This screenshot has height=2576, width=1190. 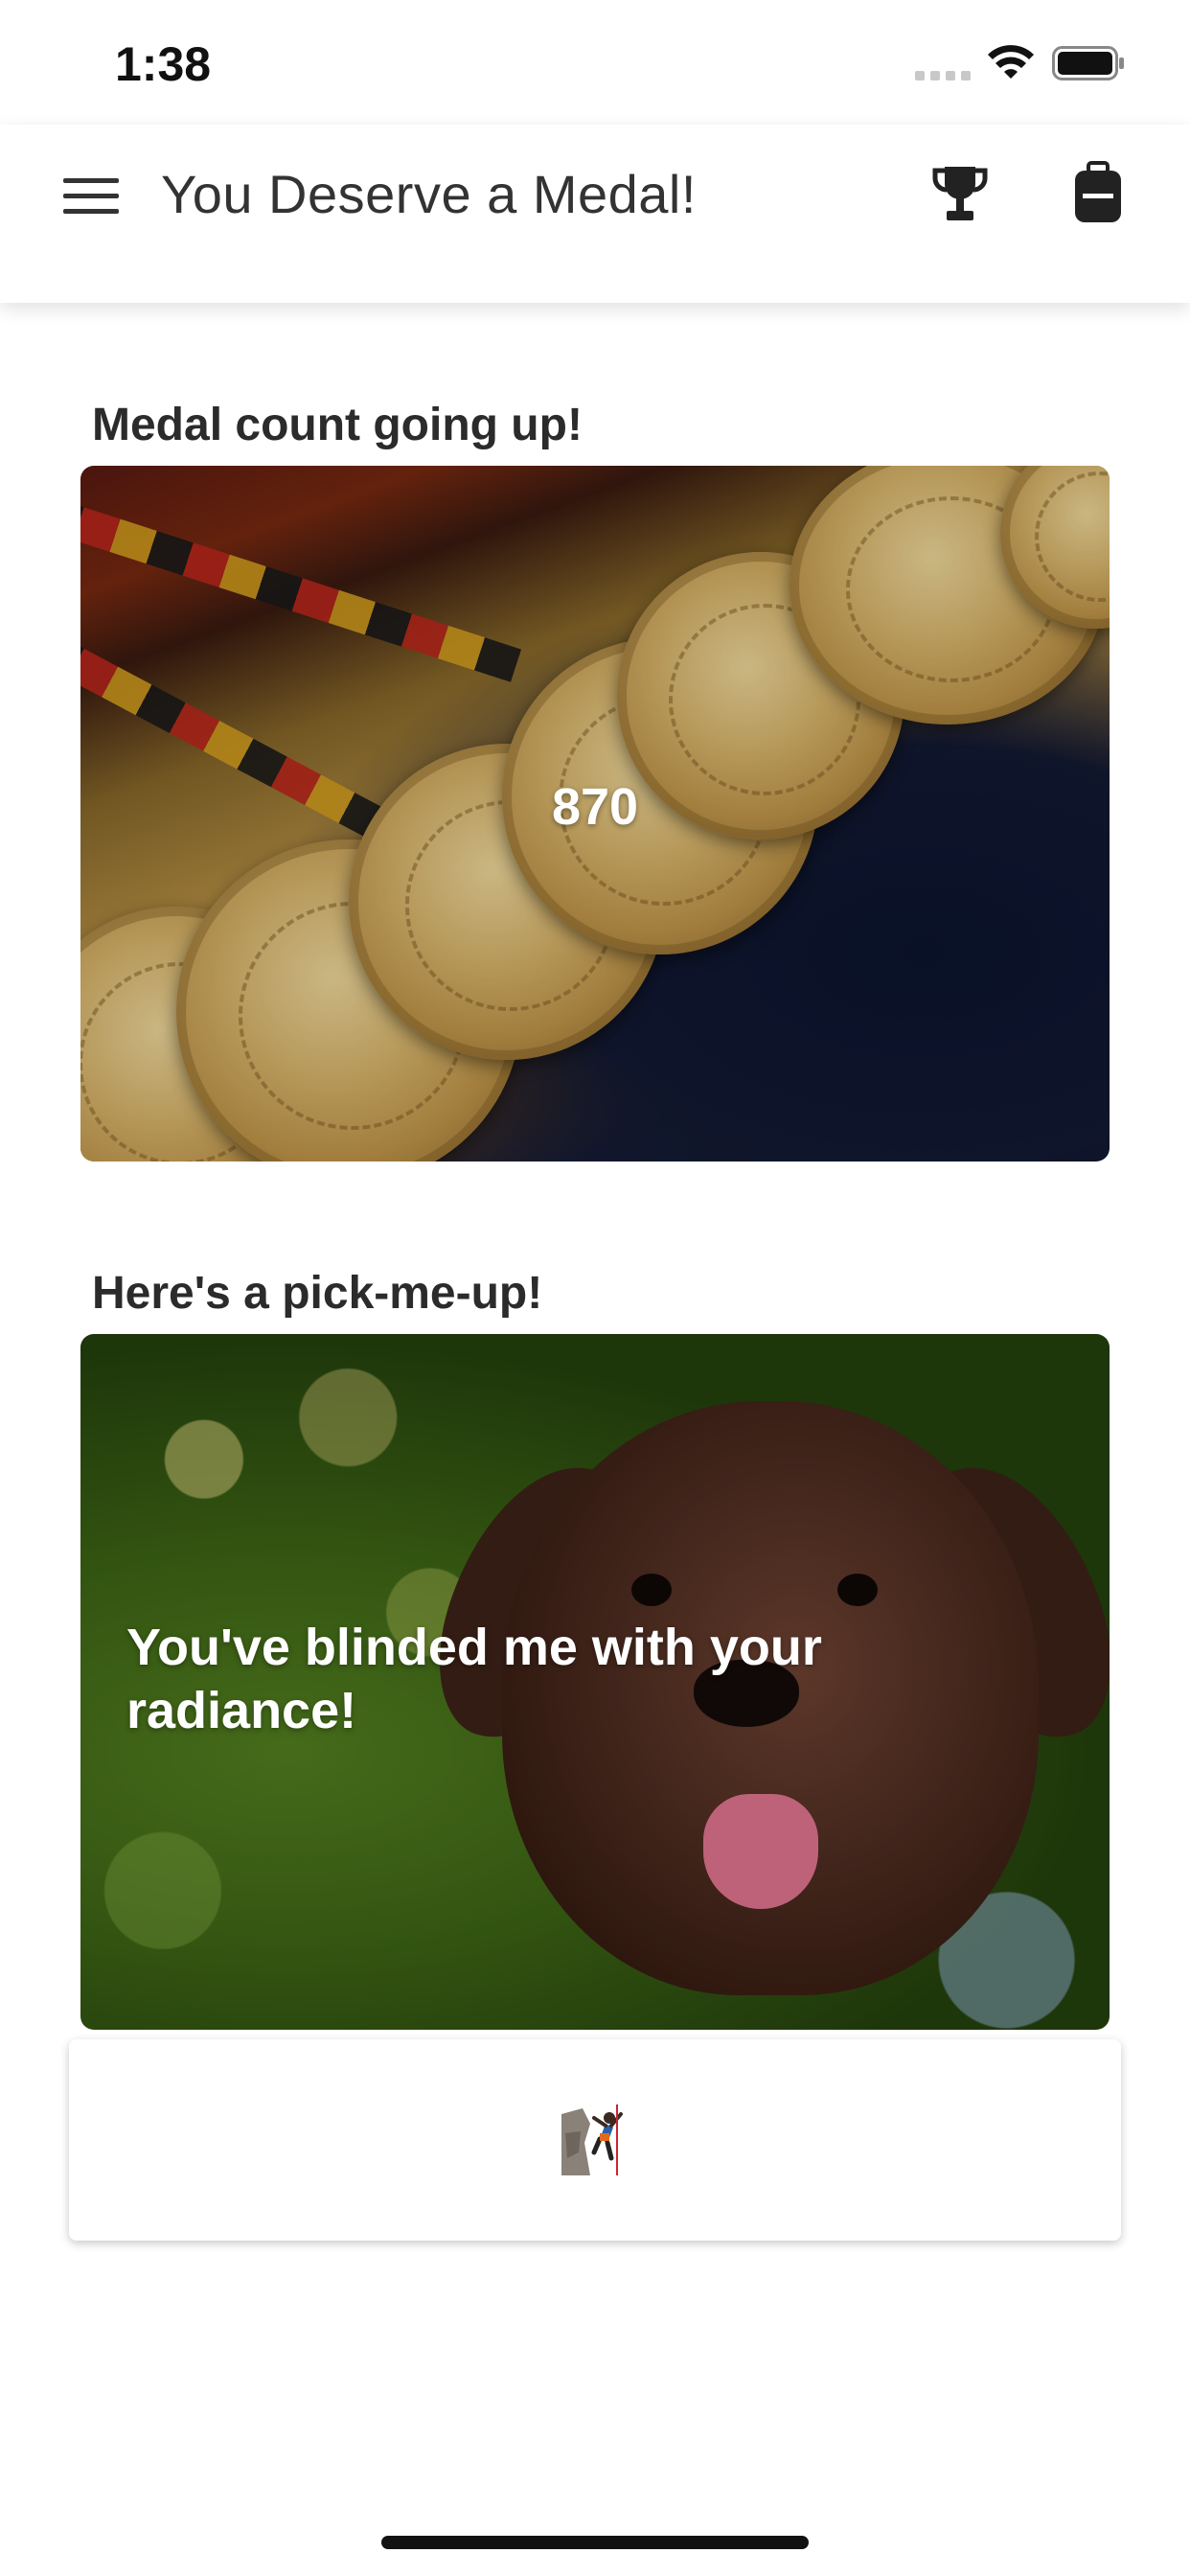 What do you see at coordinates (960, 193) in the screenshot?
I see `trophy-icon` at bounding box center [960, 193].